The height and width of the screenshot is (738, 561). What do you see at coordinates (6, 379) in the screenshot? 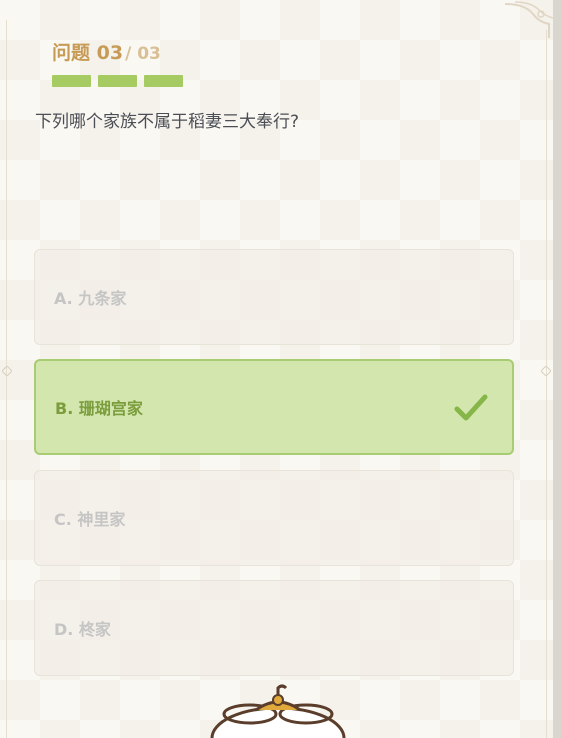
I see `frame-line-left` at bounding box center [6, 379].